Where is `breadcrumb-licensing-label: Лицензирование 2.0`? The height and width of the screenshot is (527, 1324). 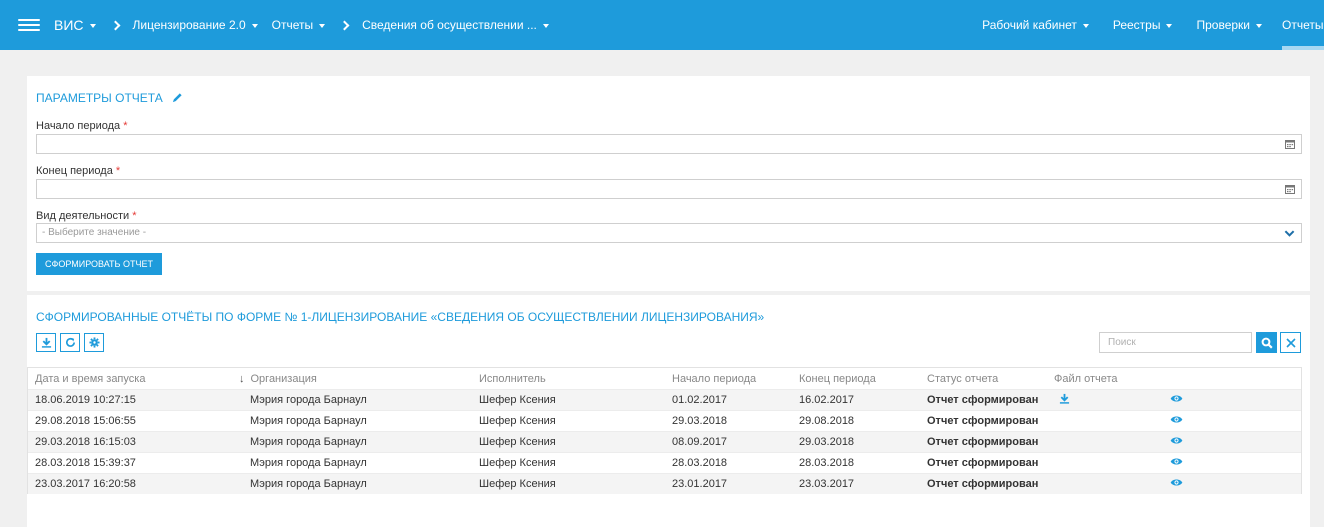
breadcrumb-licensing-label: Лицензирование 2.0 is located at coordinates (189, 25).